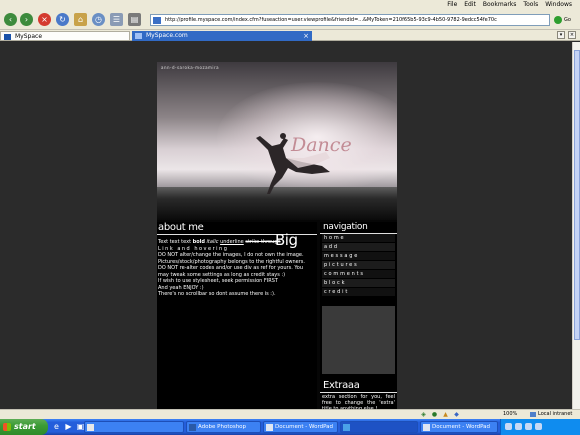 The width and height of the screenshot is (580, 435). What do you see at coordinates (346, 427) in the screenshot?
I see `browser-icon` at bounding box center [346, 427].